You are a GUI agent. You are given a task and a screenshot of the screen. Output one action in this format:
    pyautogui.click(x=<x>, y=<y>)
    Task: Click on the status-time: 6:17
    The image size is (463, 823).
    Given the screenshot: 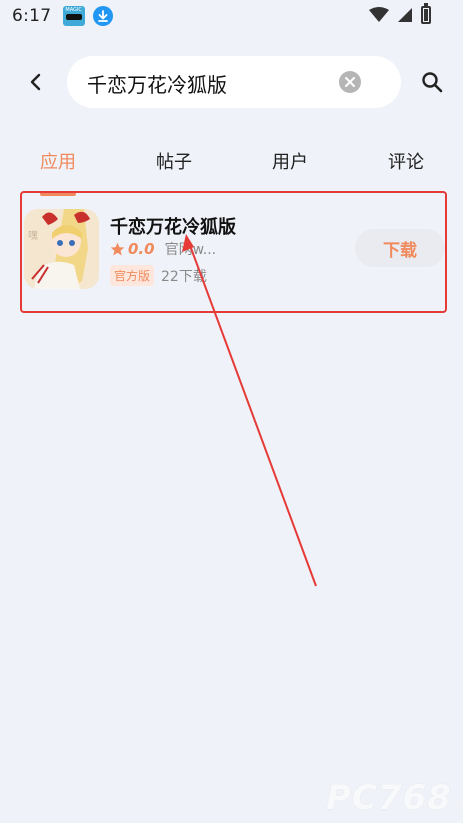 What is the action you would take?
    pyautogui.click(x=32, y=16)
    